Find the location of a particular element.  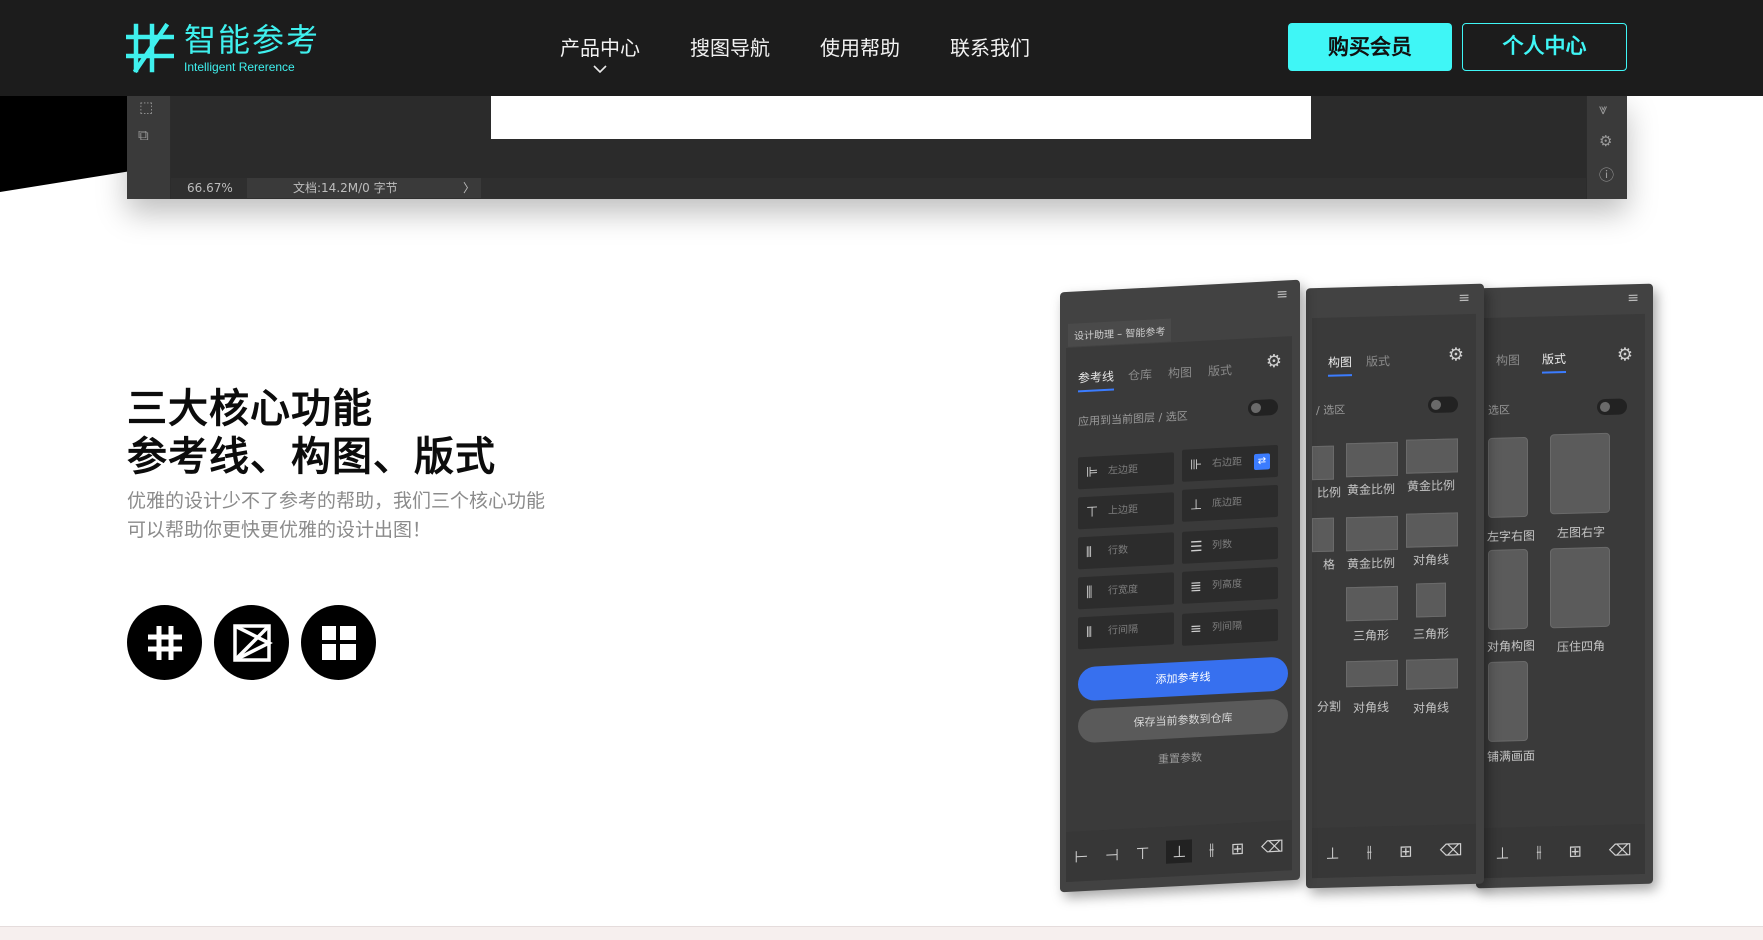

swap-icon: ⇄ is located at coordinates (1262, 462).